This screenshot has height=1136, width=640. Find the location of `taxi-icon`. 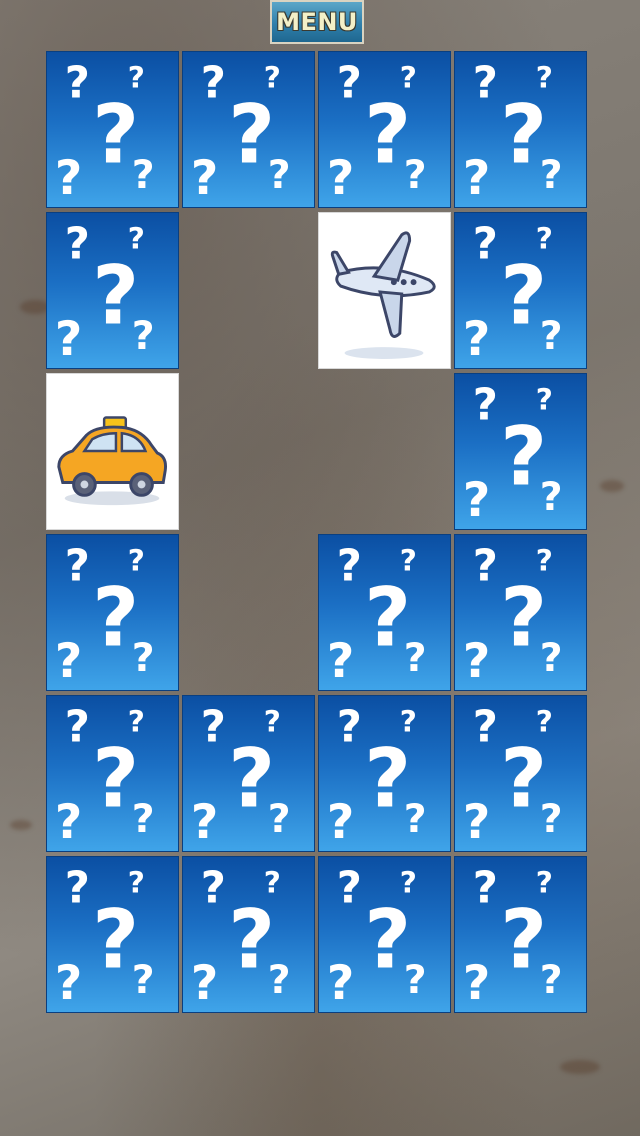

taxi-icon is located at coordinates (112, 461).